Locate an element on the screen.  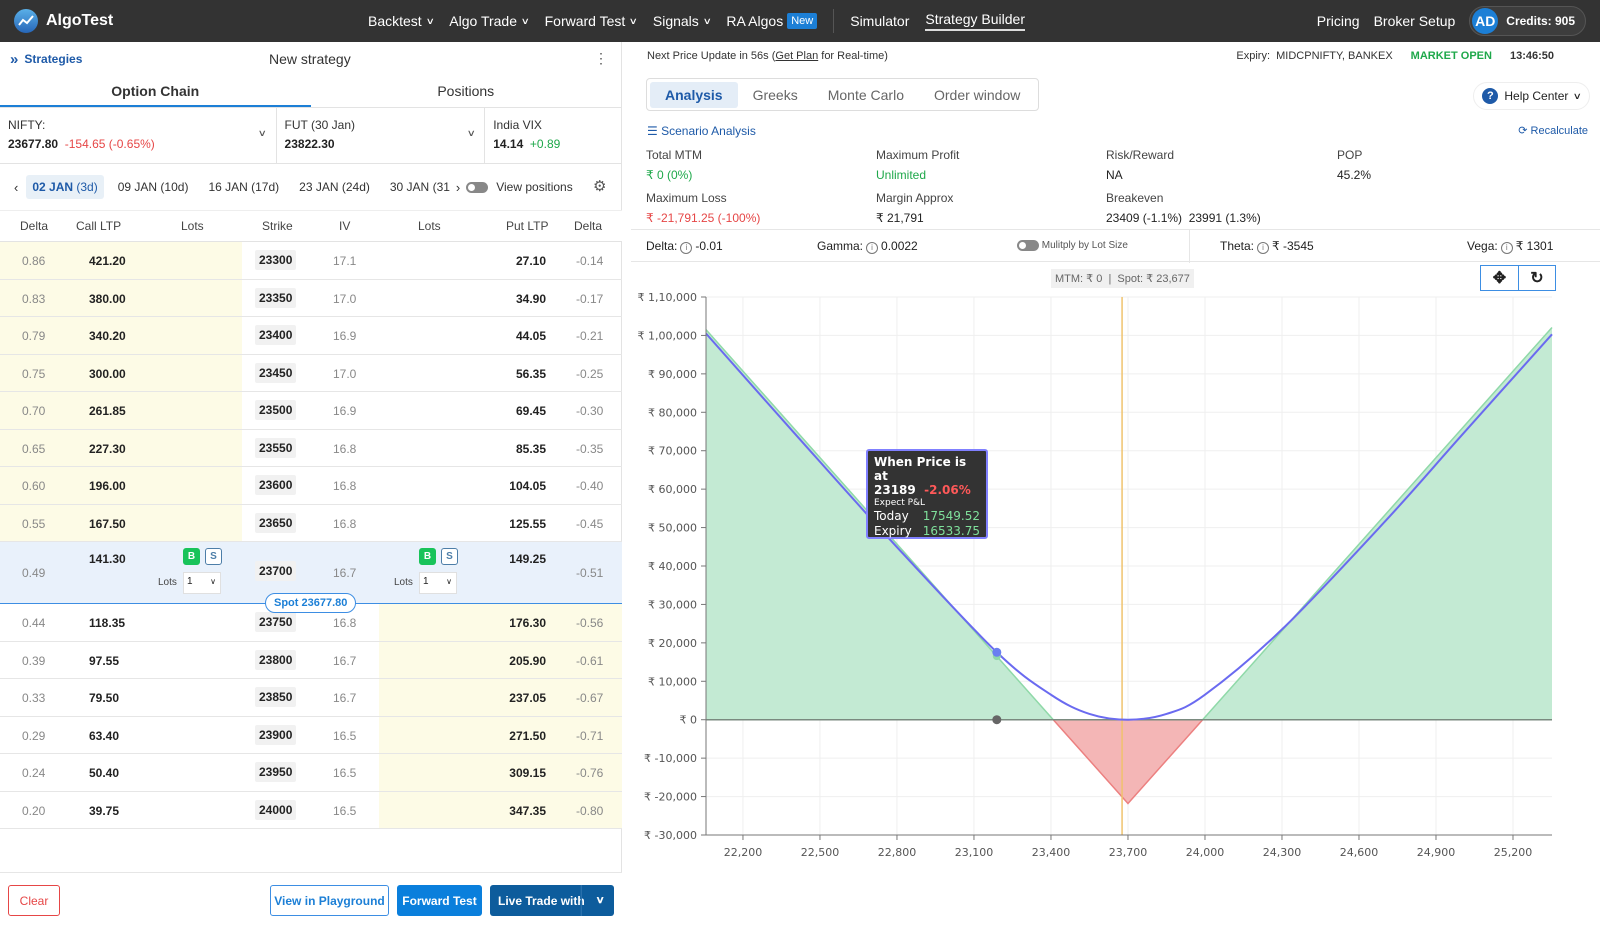
iv-value: 16.7 is located at coordinates (345, 698).